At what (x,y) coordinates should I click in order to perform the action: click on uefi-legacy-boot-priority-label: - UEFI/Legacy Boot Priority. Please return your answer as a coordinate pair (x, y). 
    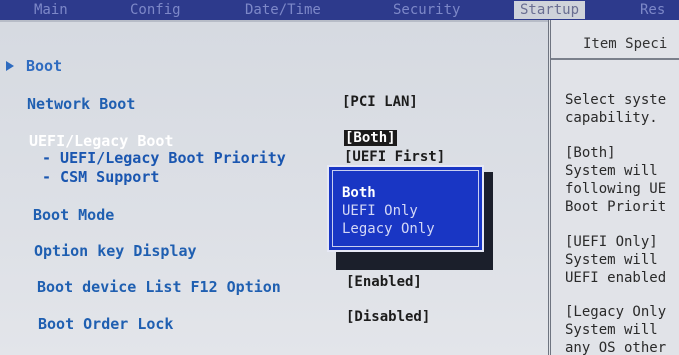
    Looking at the image, I should click on (164, 158).